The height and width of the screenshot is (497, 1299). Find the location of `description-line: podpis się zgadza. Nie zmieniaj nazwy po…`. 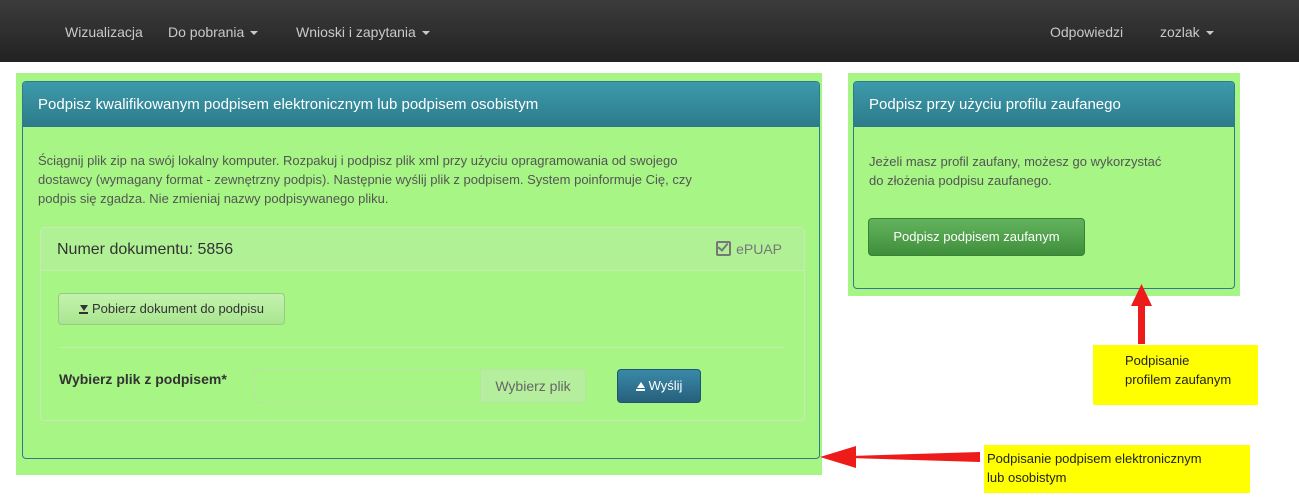

description-line: podpis się zgadza. Nie zmieniaj nazwy po… is located at coordinates (213, 198).